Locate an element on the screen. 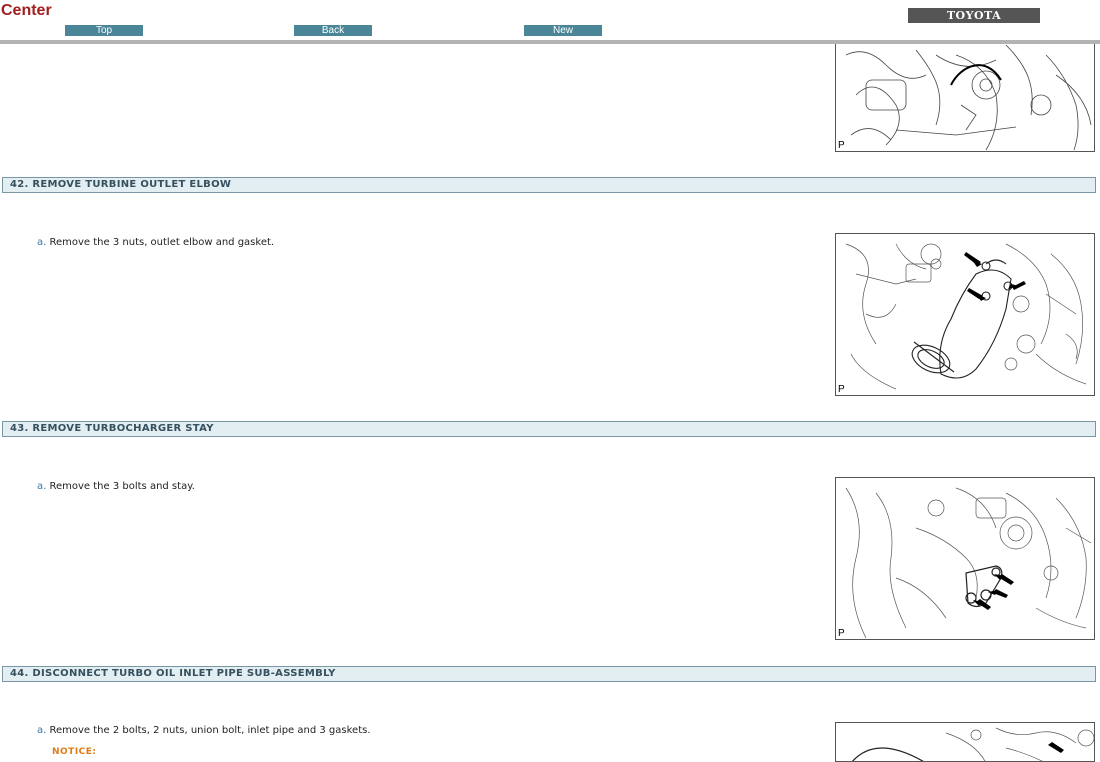  illustration-step-43: P is located at coordinates (965, 558).